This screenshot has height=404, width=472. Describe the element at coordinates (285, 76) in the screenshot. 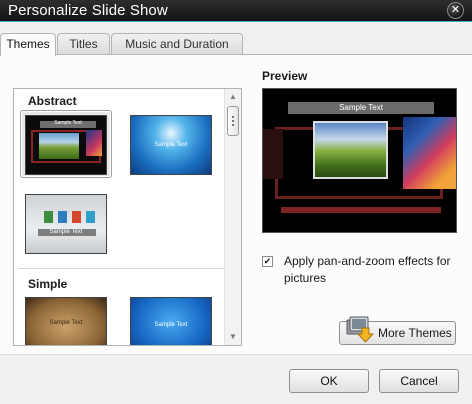

I see `preview-label: Preview` at that location.